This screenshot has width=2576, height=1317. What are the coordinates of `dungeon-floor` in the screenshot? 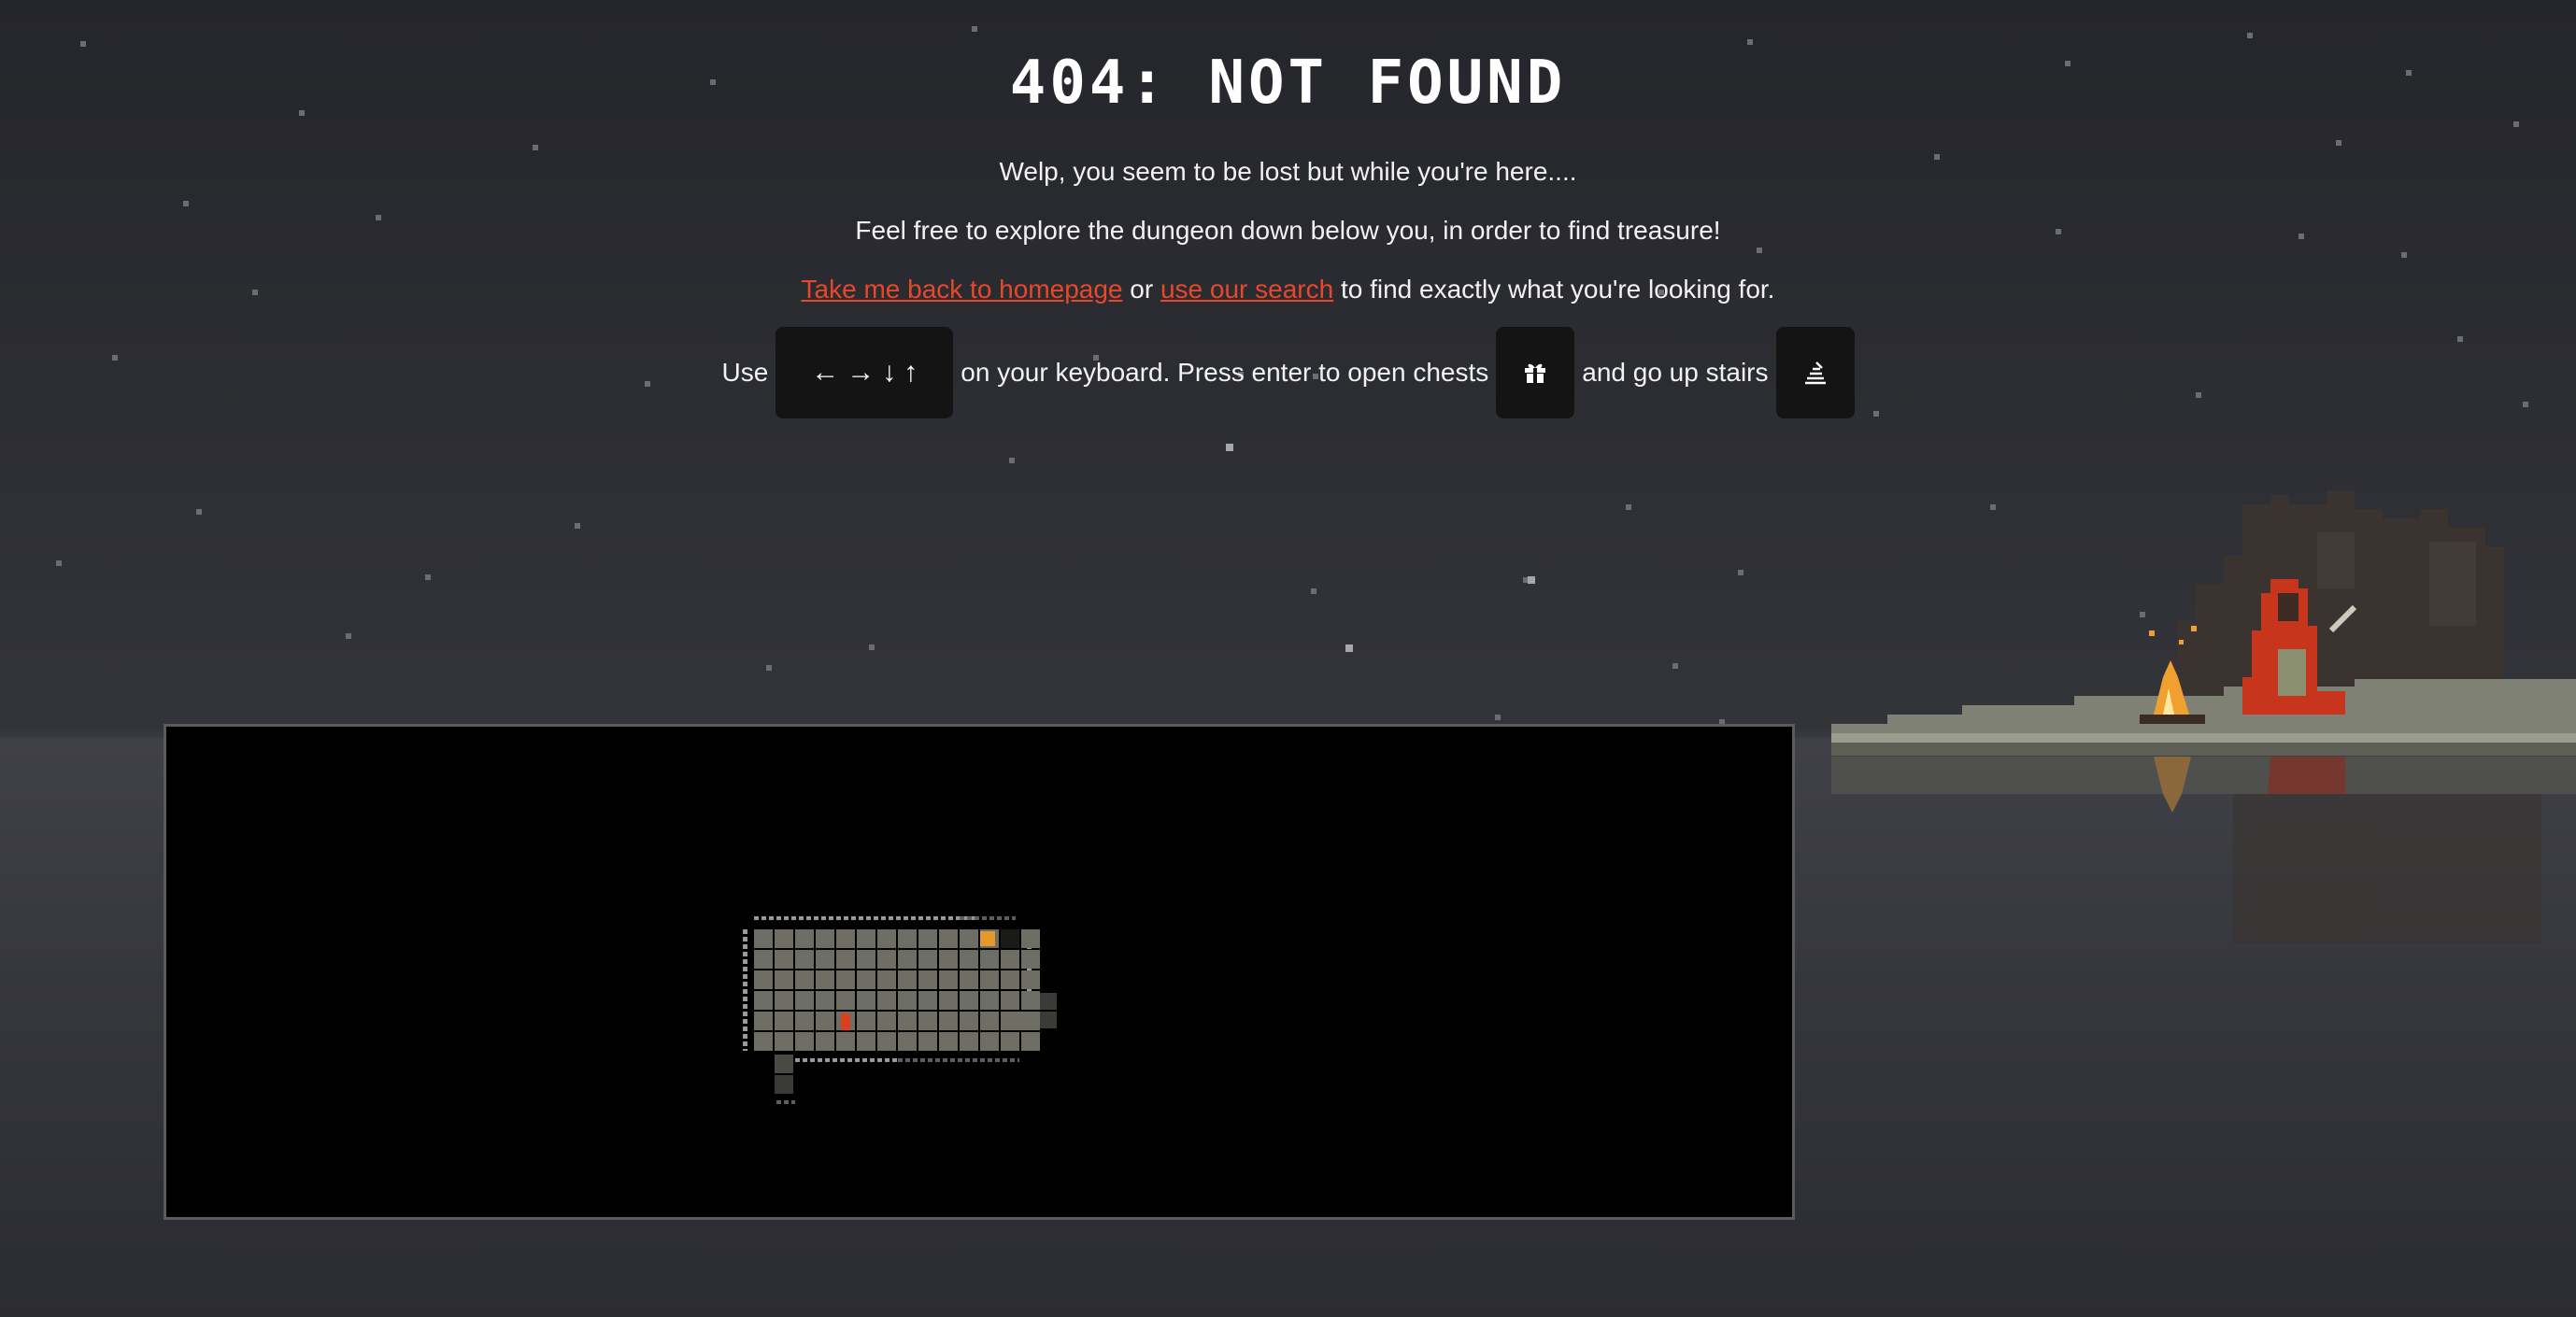 It's located at (897, 990).